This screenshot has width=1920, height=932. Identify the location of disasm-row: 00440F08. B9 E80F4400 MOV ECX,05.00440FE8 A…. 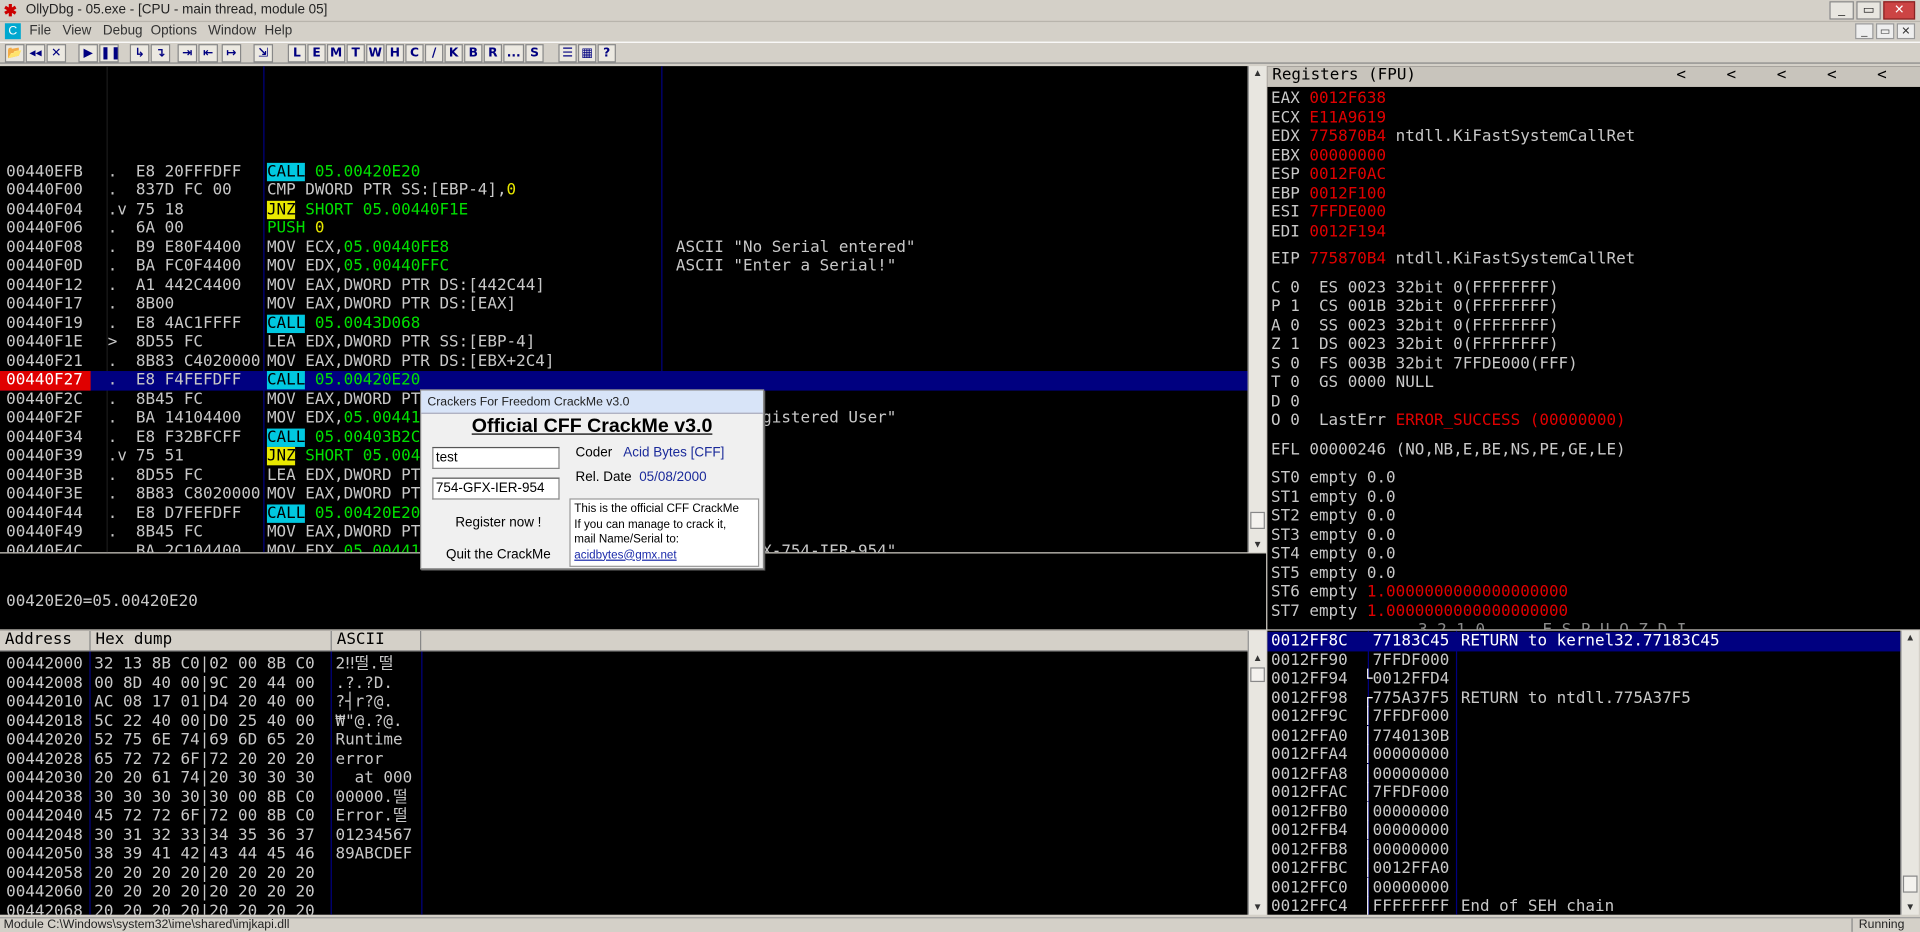
(624, 247).